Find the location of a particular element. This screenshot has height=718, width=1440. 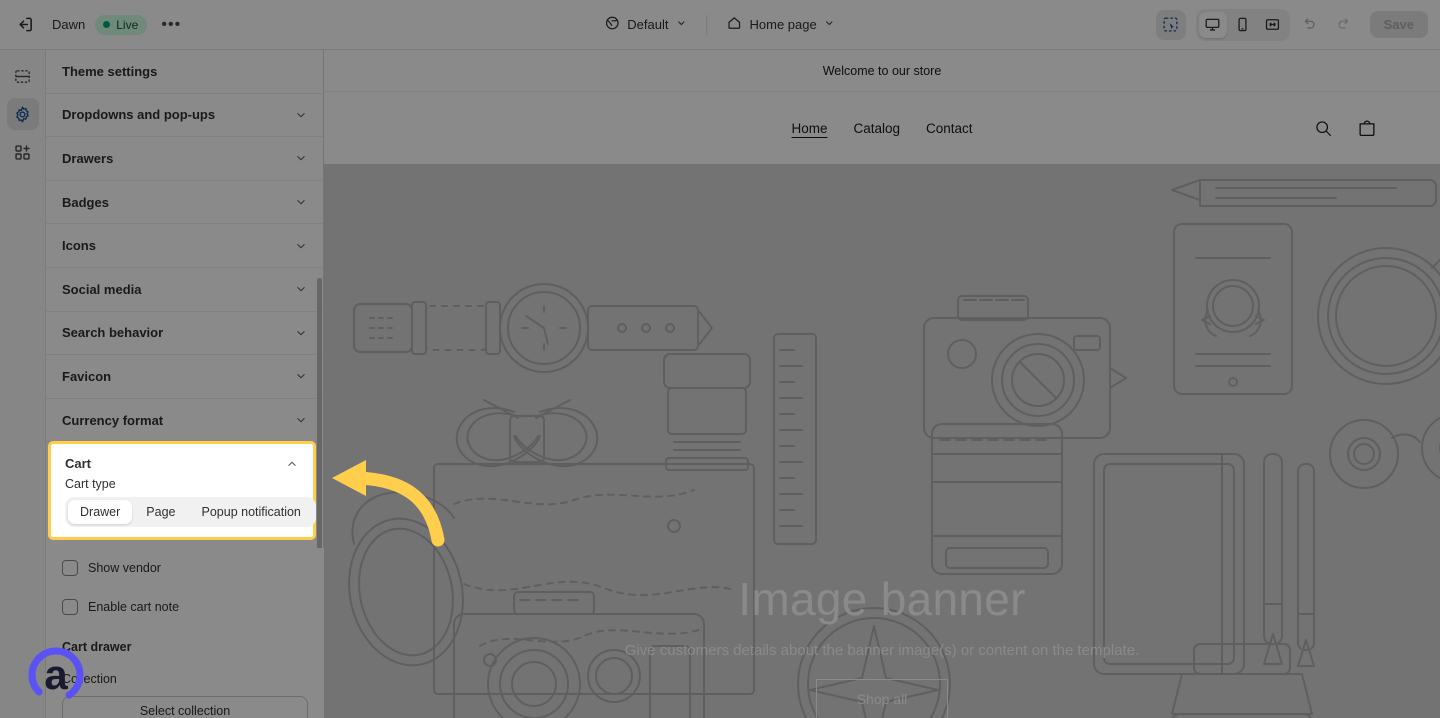

cart-section-title: Cart is located at coordinates (78, 463).